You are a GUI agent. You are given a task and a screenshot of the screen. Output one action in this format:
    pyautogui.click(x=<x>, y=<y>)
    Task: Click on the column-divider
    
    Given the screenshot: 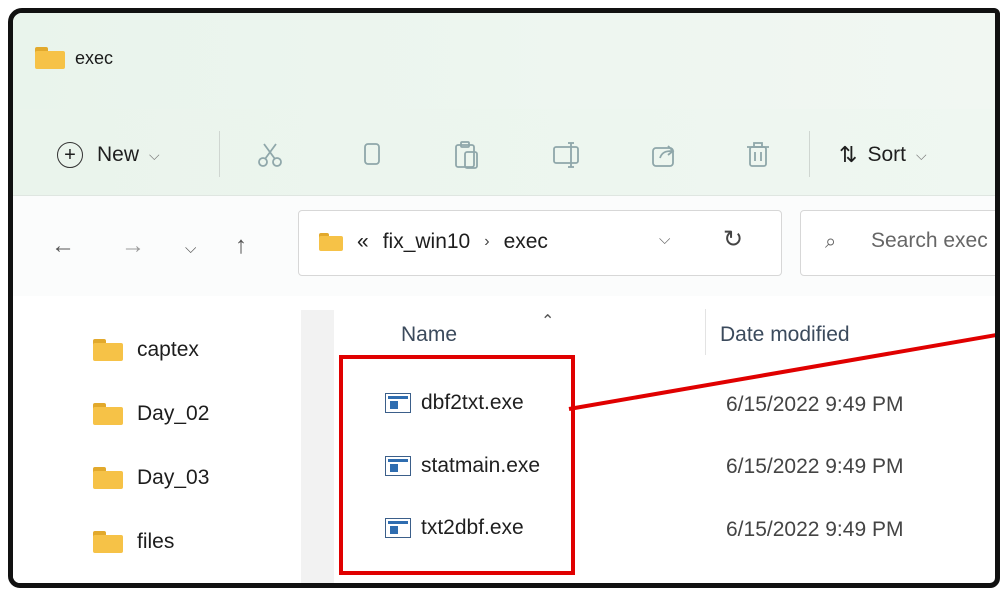 What is the action you would take?
    pyautogui.click(x=995, y=332)
    